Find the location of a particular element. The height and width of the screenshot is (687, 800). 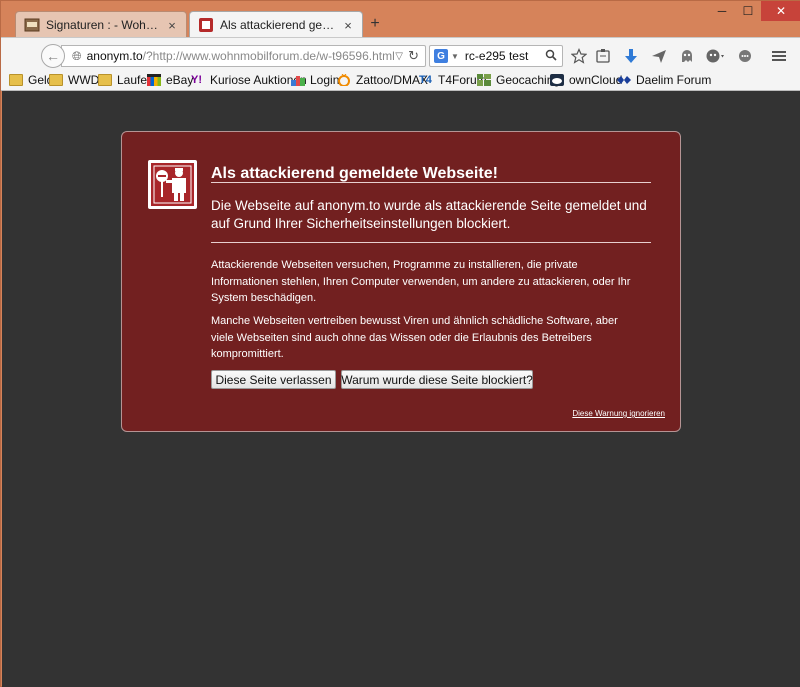

ignore-warning-link: Diese Warnung ignorieren is located at coordinates (618, 413).